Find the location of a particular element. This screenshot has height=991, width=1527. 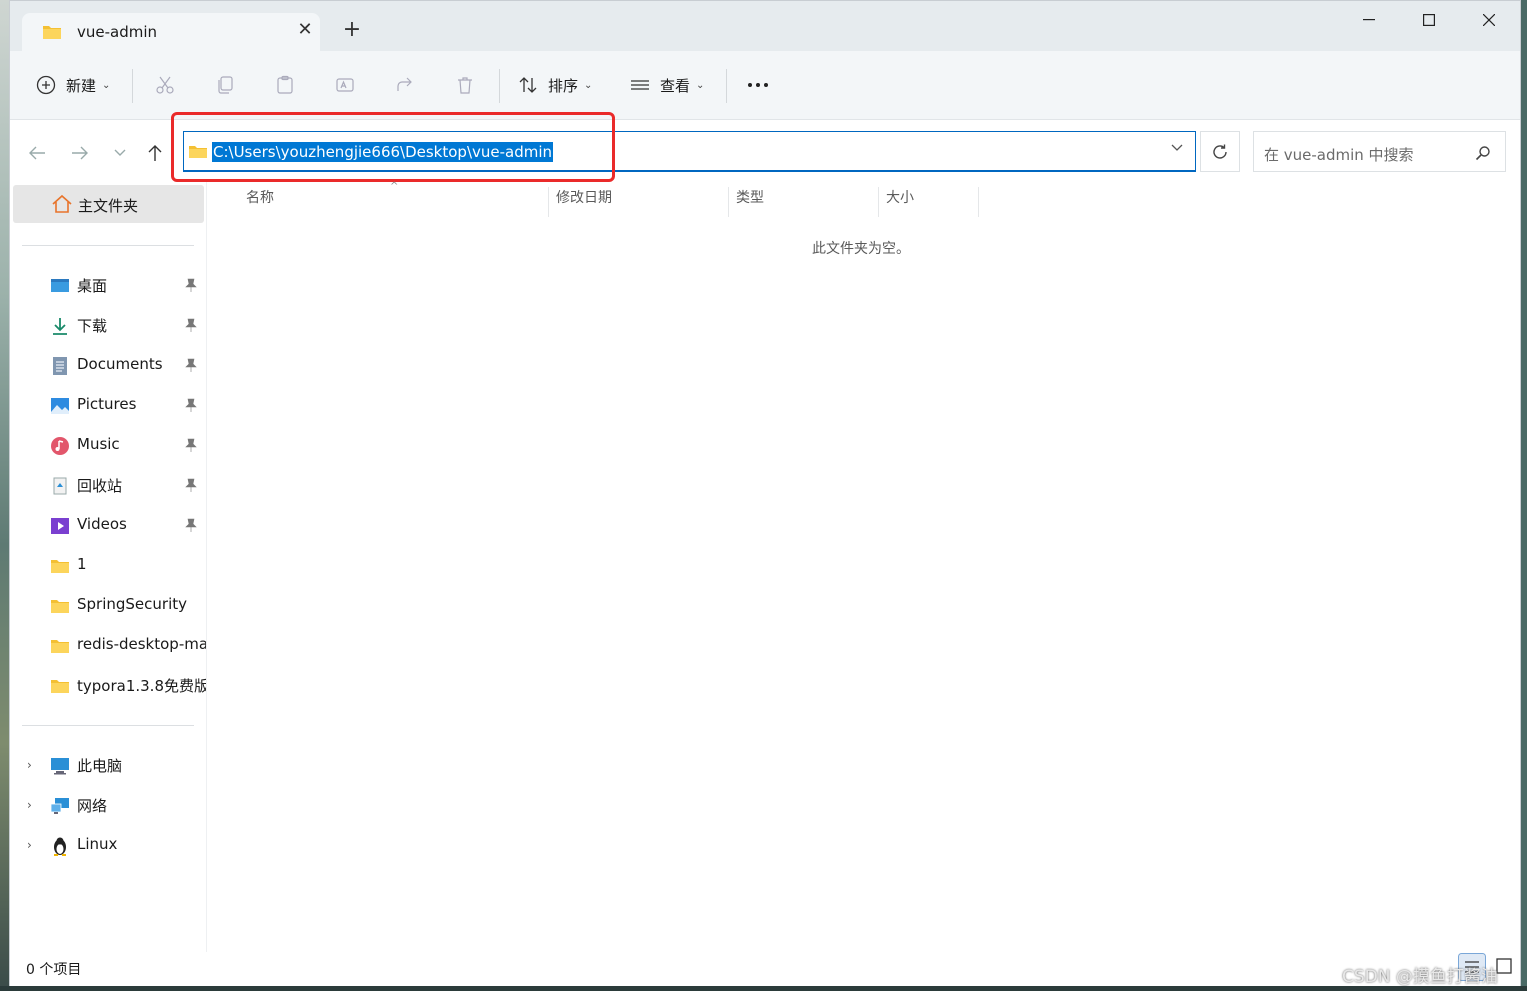

share-icon is located at coordinates (404, 84).